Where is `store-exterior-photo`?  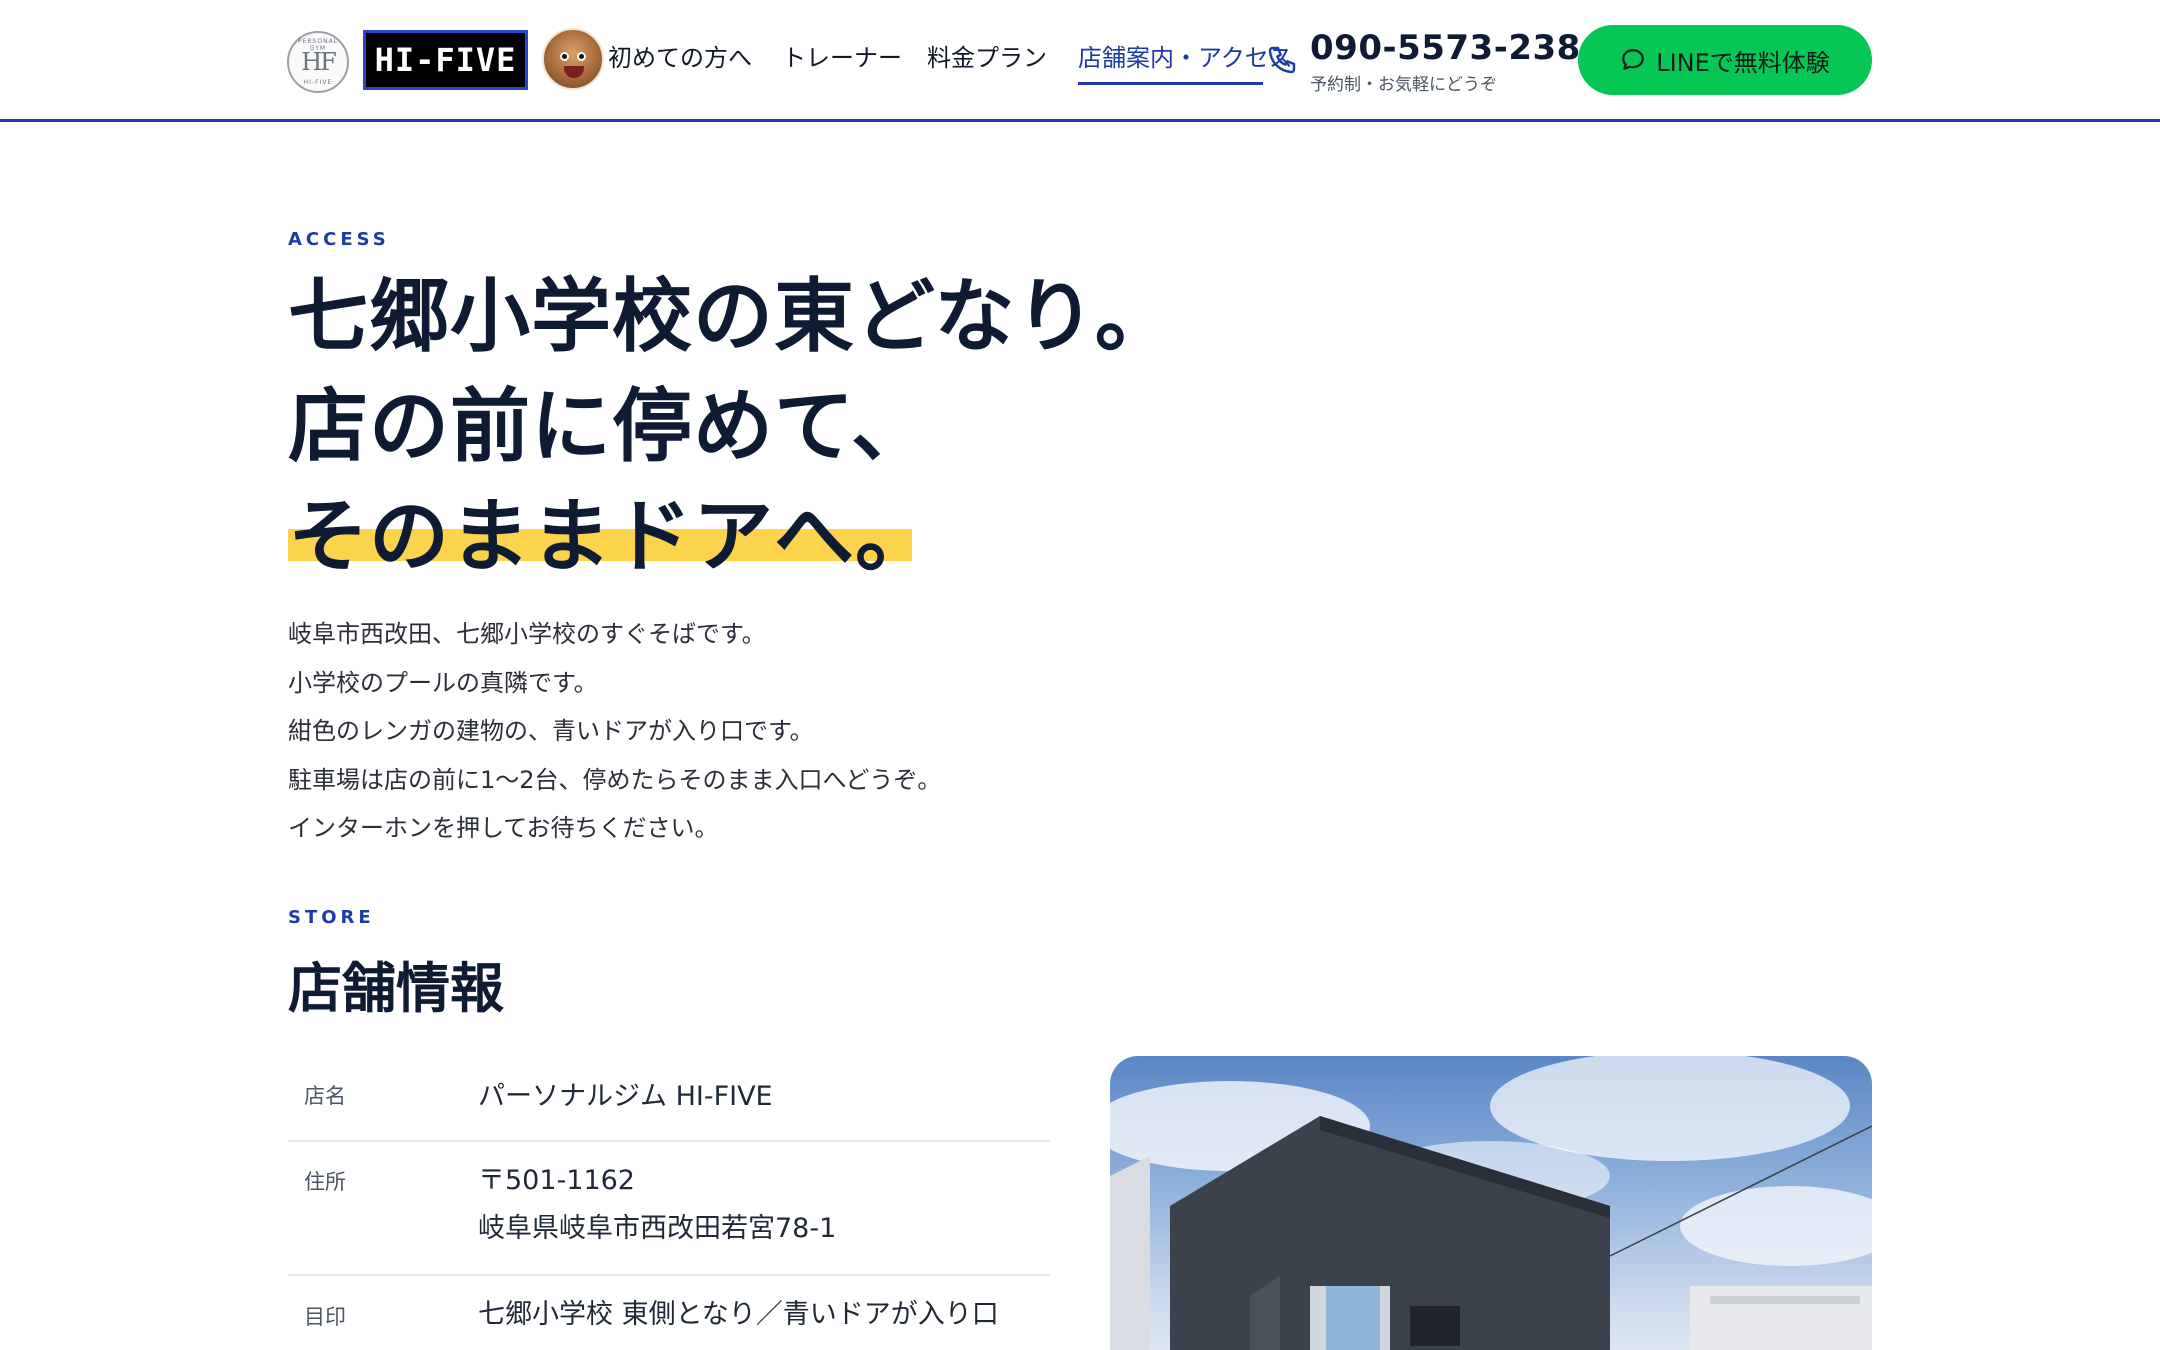
store-exterior-photo is located at coordinates (1491, 1203).